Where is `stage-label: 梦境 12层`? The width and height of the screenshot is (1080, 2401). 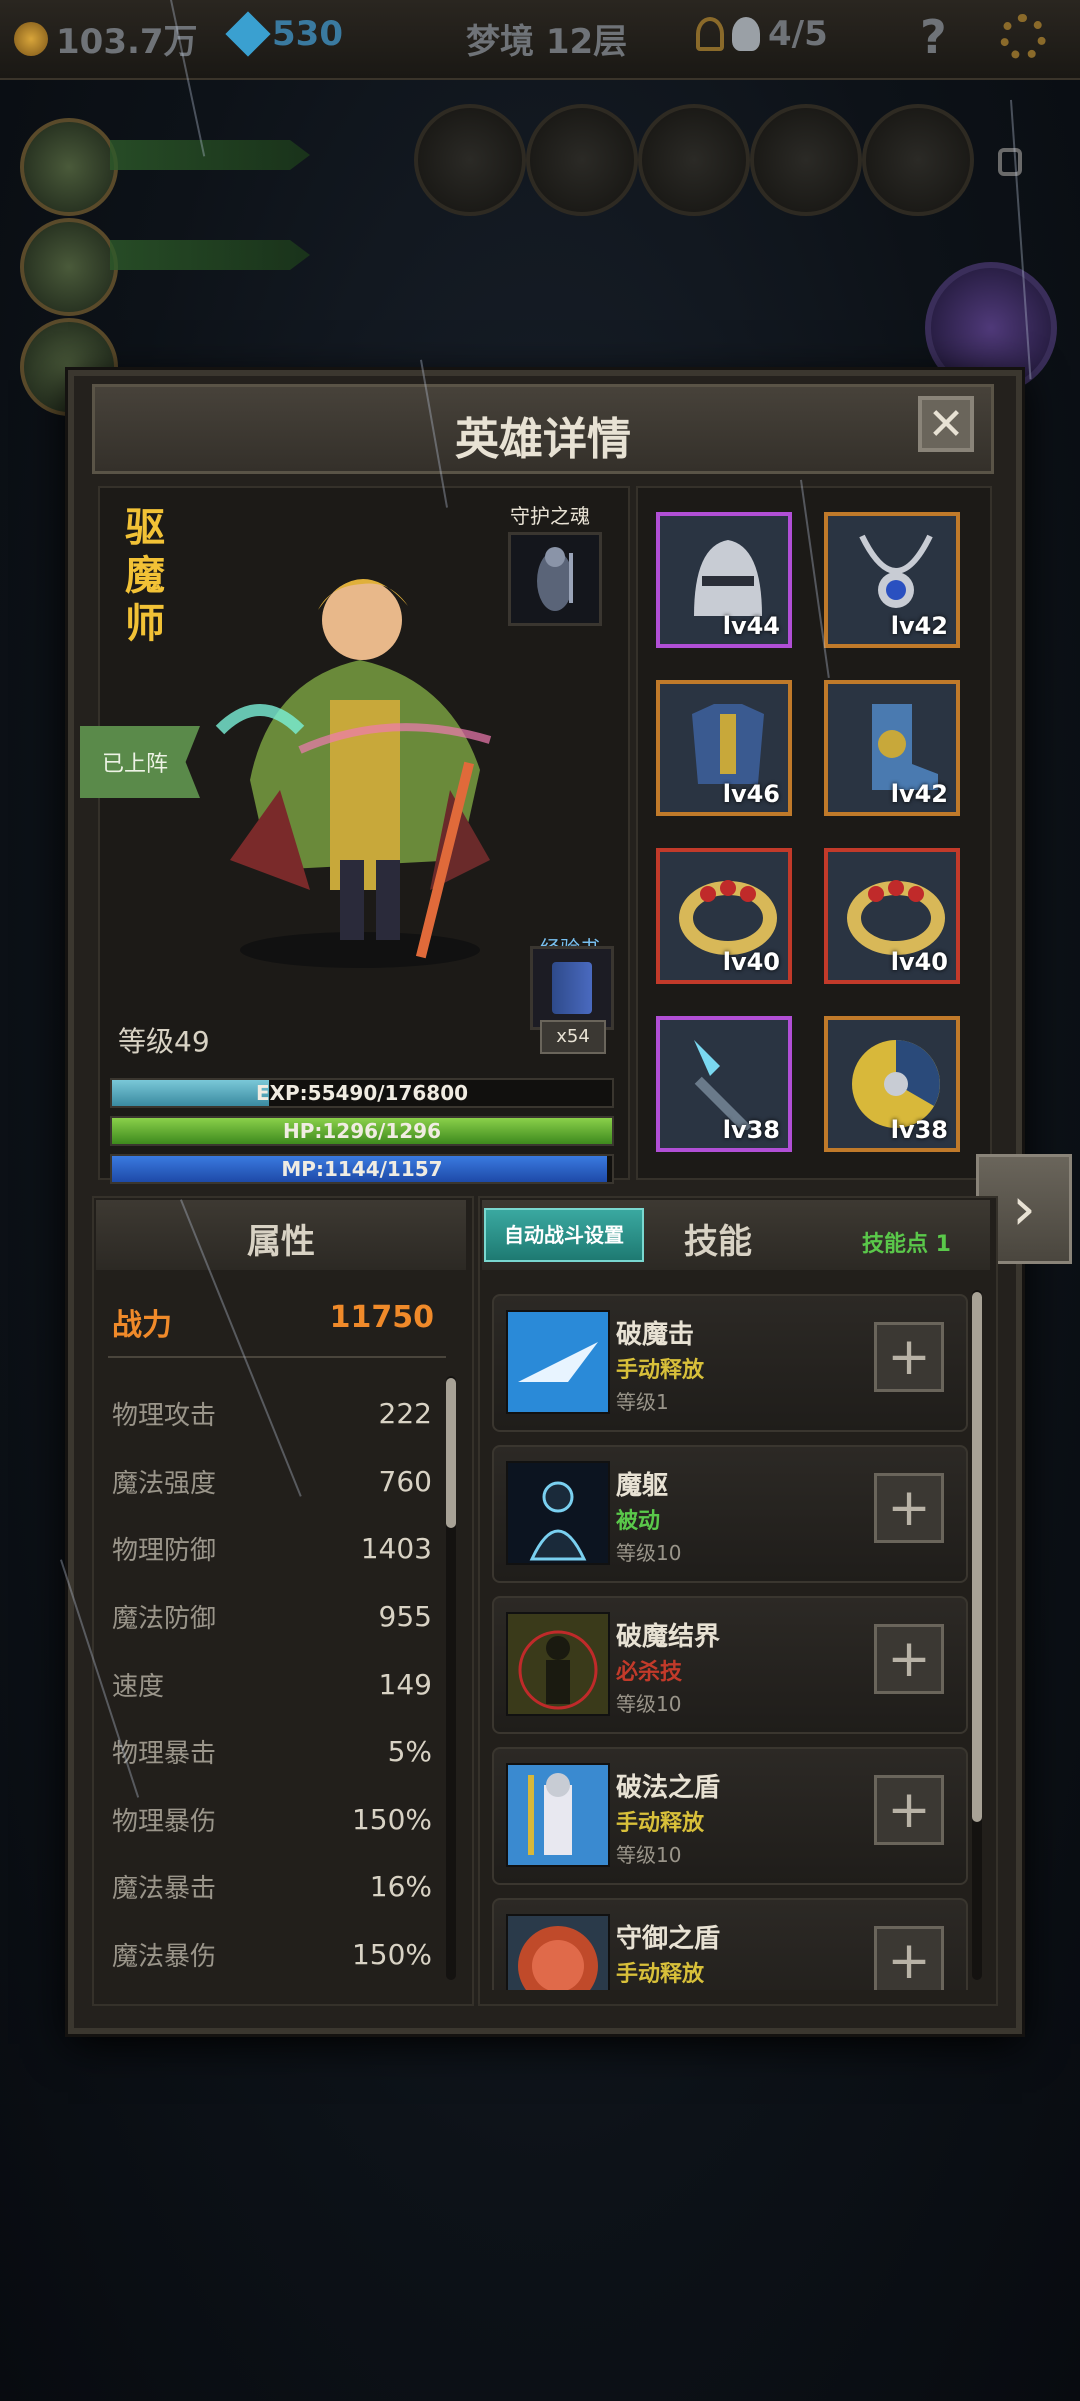 stage-label: 梦境 12层 is located at coordinates (546, 38).